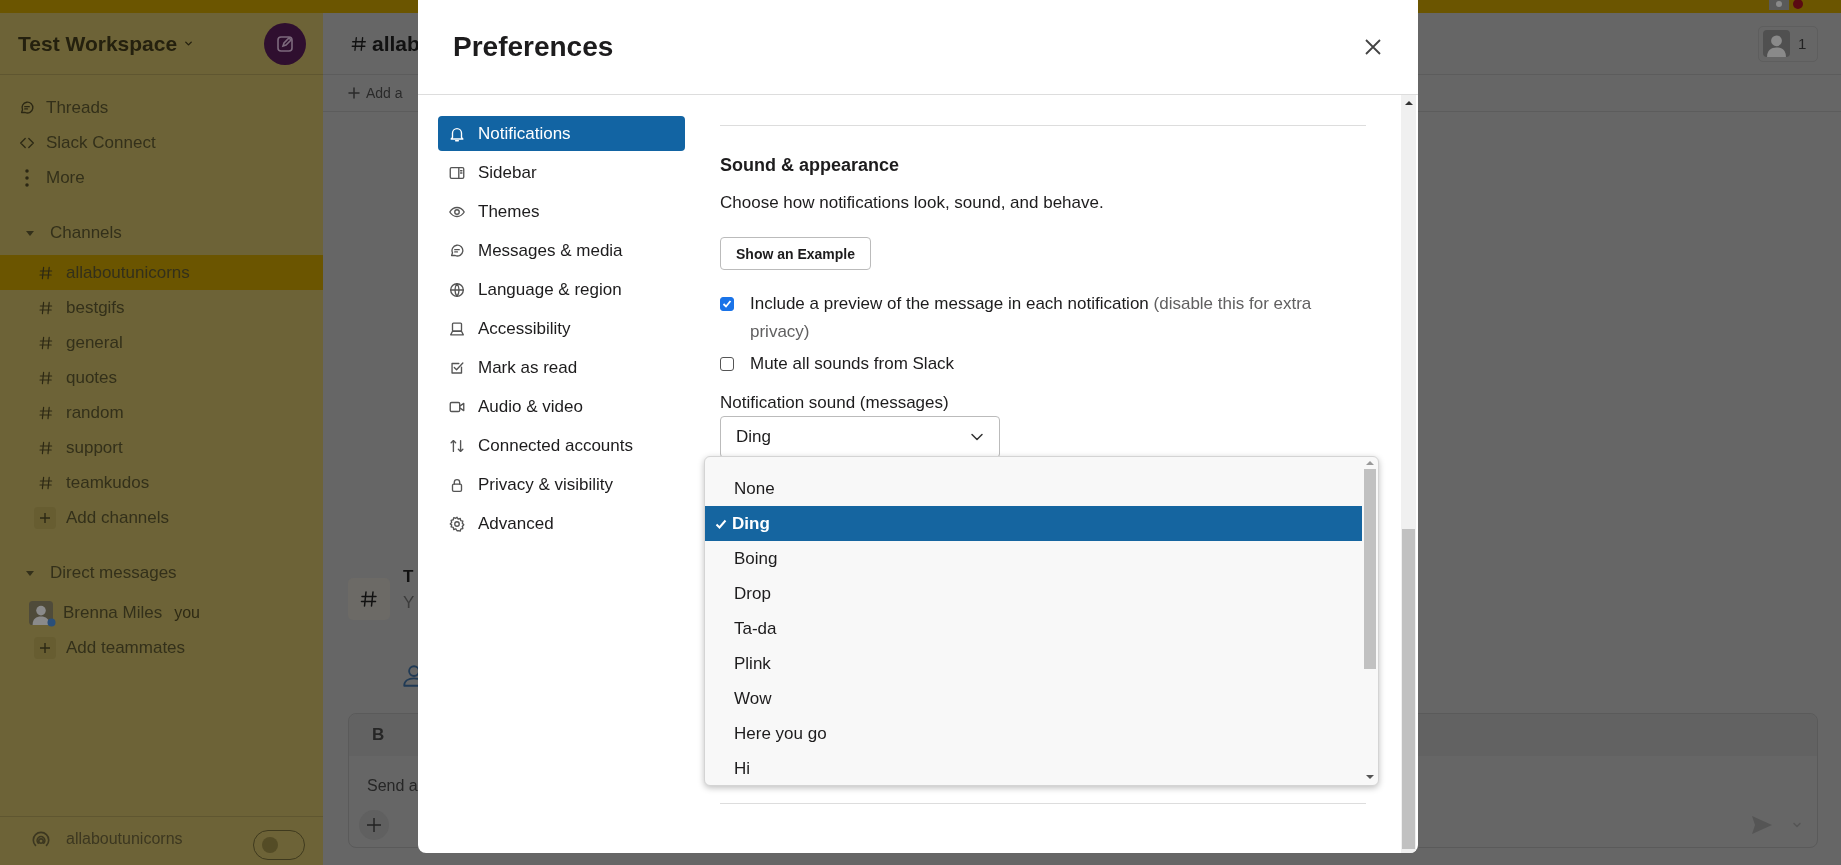 Image resolution: width=1841 pixels, height=865 pixels. I want to click on preferences-tab: Connected accounts, so click(561, 445).